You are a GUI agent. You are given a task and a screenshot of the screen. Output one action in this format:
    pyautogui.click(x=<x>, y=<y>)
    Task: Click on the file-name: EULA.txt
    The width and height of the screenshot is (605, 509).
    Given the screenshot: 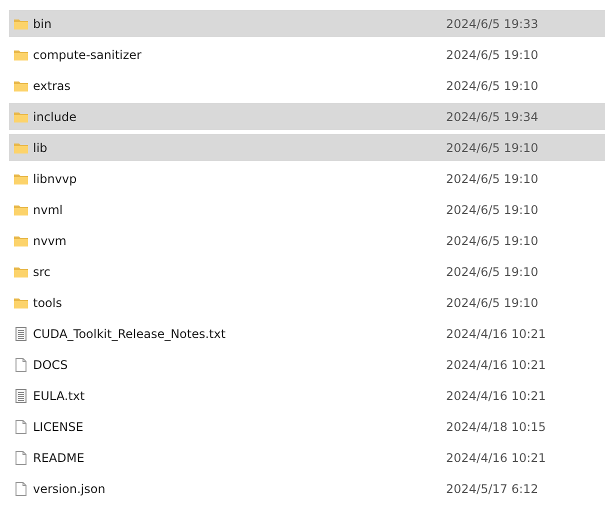 What is the action you would take?
    pyautogui.click(x=59, y=395)
    